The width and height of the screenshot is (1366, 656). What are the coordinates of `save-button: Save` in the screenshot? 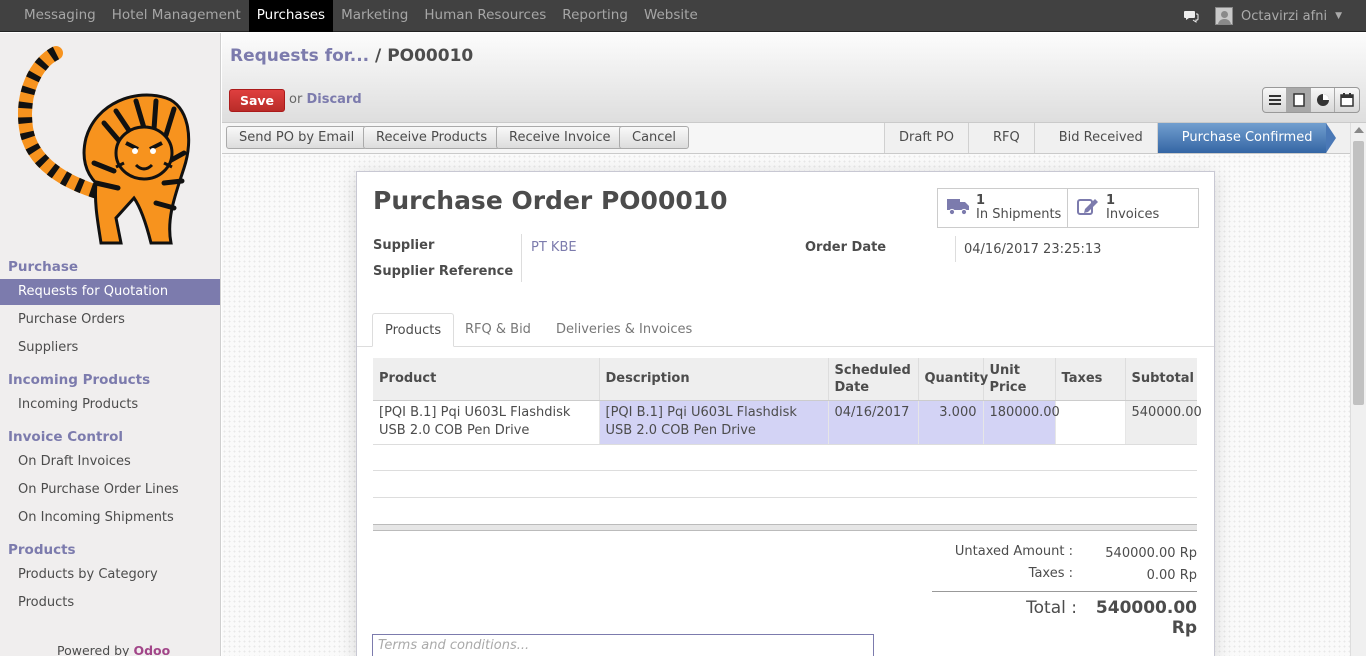 It's located at (257, 100).